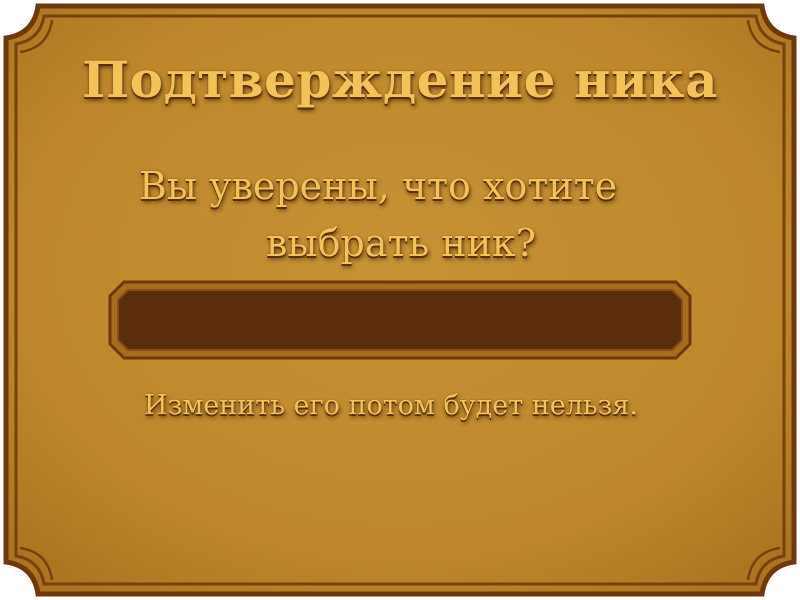 The height and width of the screenshot is (600, 800). Describe the element at coordinates (400, 79) in the screenshot. I see `dialog-title: Подтверждение ника` at that location.